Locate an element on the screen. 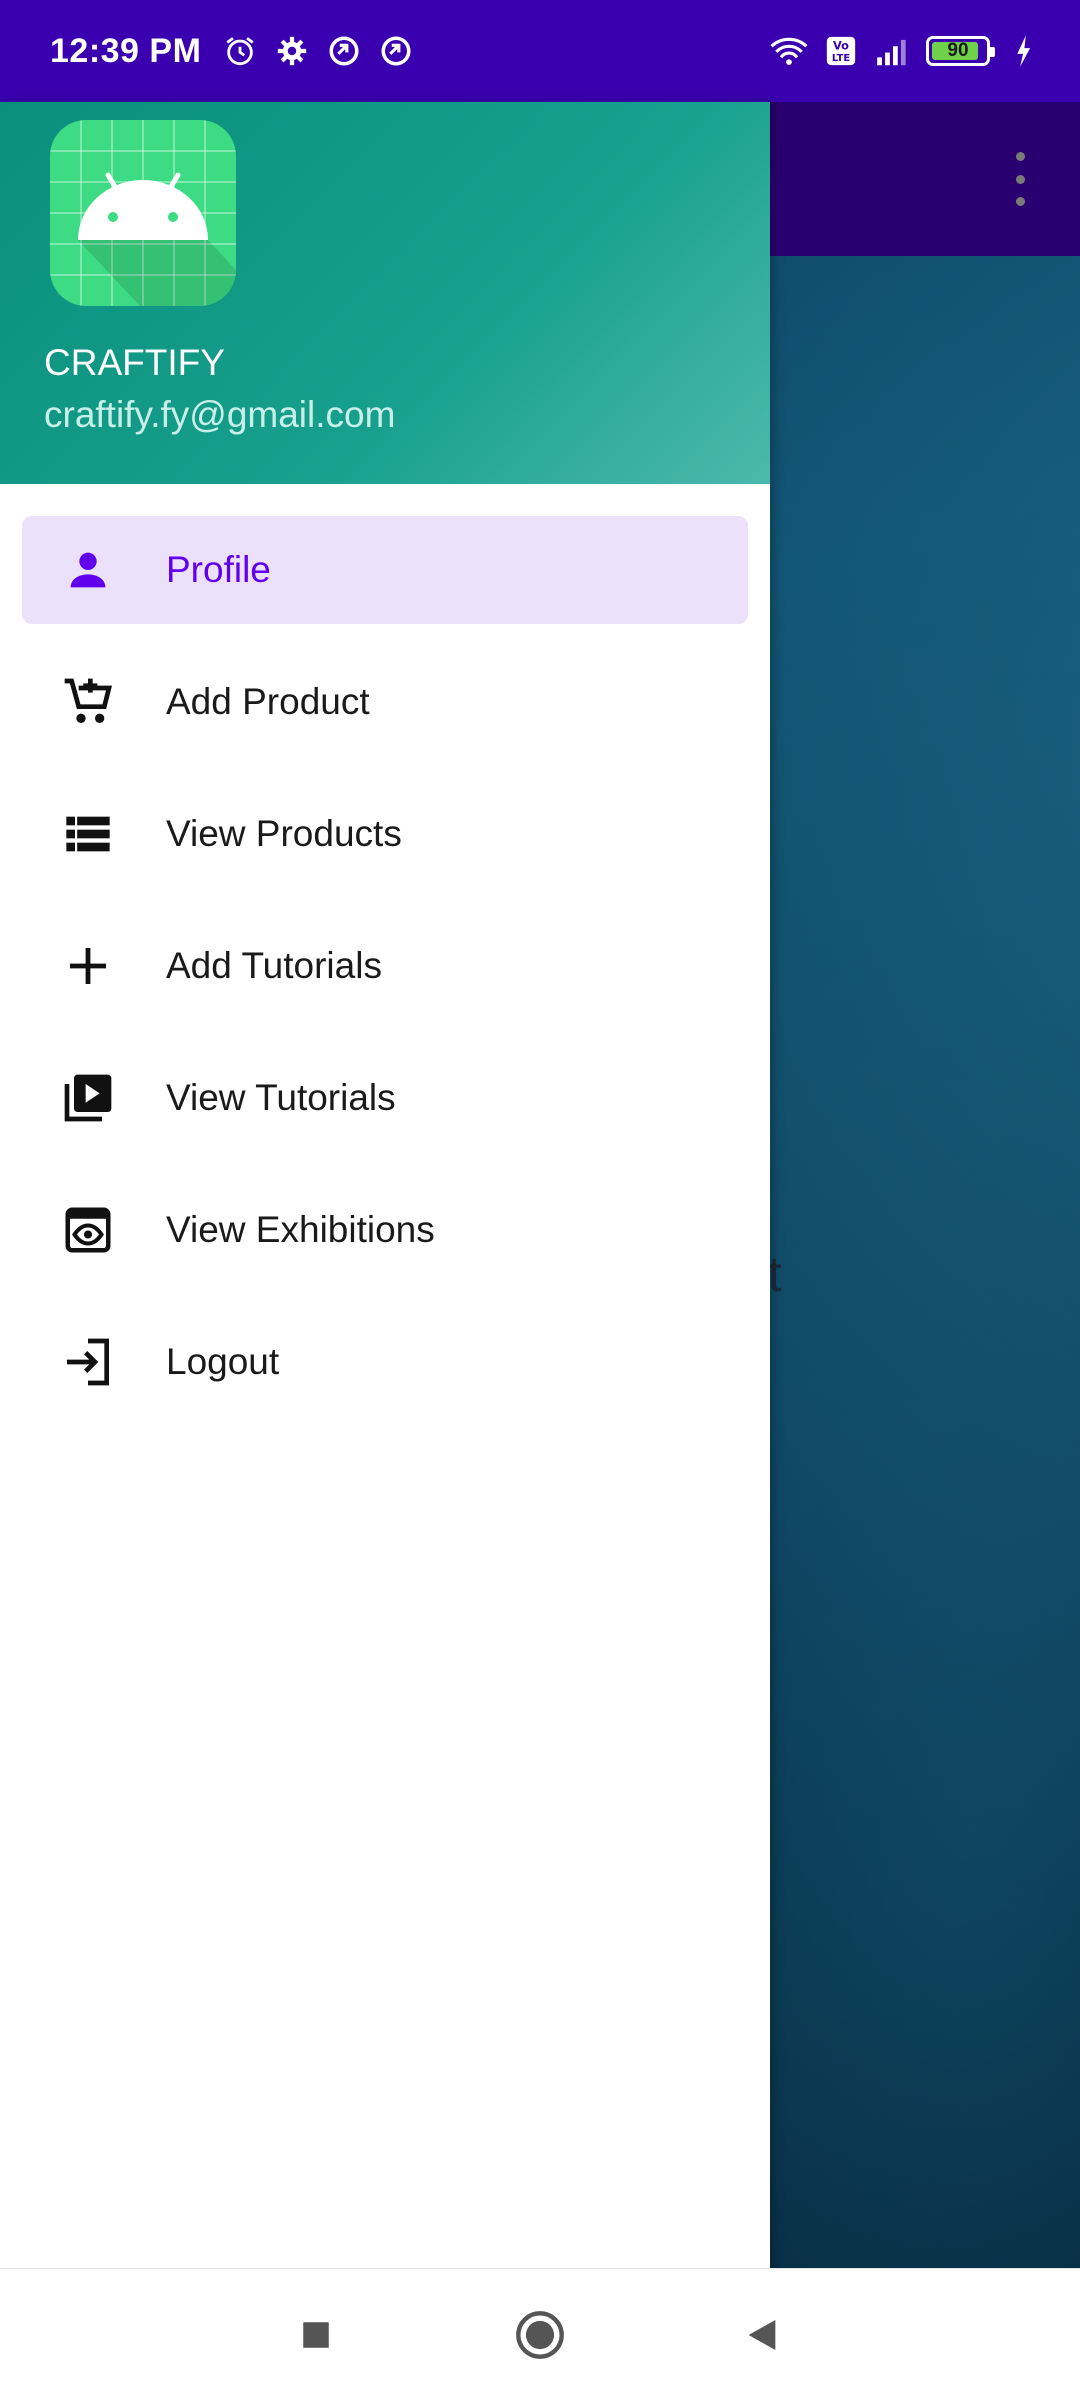 The width and height of the screenshot is (1080, 2401). drawer-header: CRAFTIFY craftify.fy@gmail.com is located at coordinates (385, 293).